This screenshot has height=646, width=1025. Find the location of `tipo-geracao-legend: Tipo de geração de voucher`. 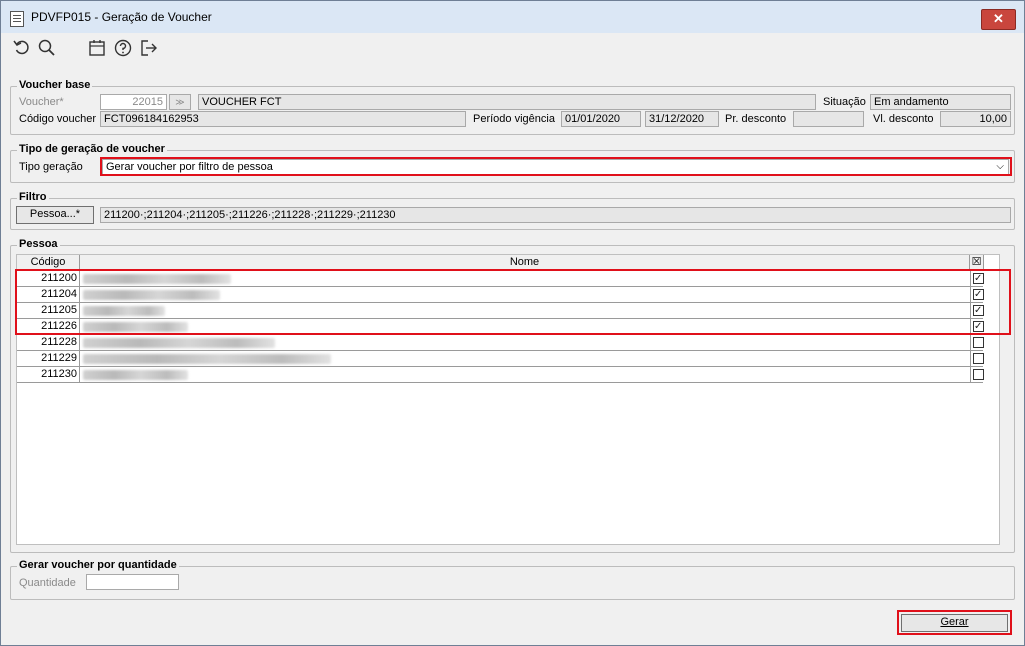

tipo-geracao-legend: Tipo de geração de voucher is located at coordinates (92, 149).